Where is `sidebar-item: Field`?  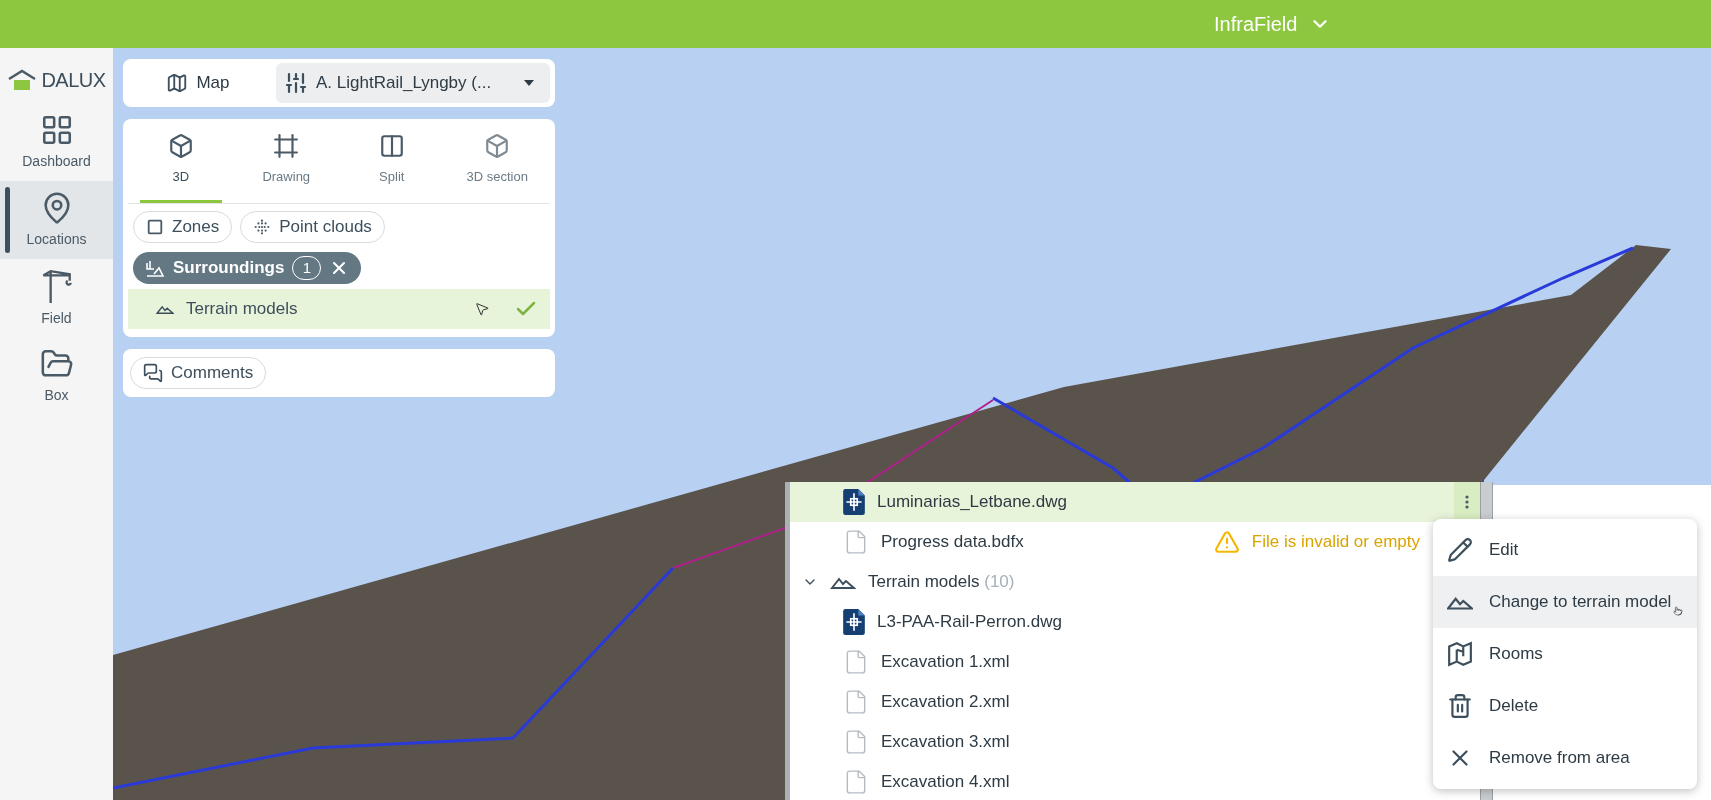
sidebar-item: Field is located at coordinates (56, 298).